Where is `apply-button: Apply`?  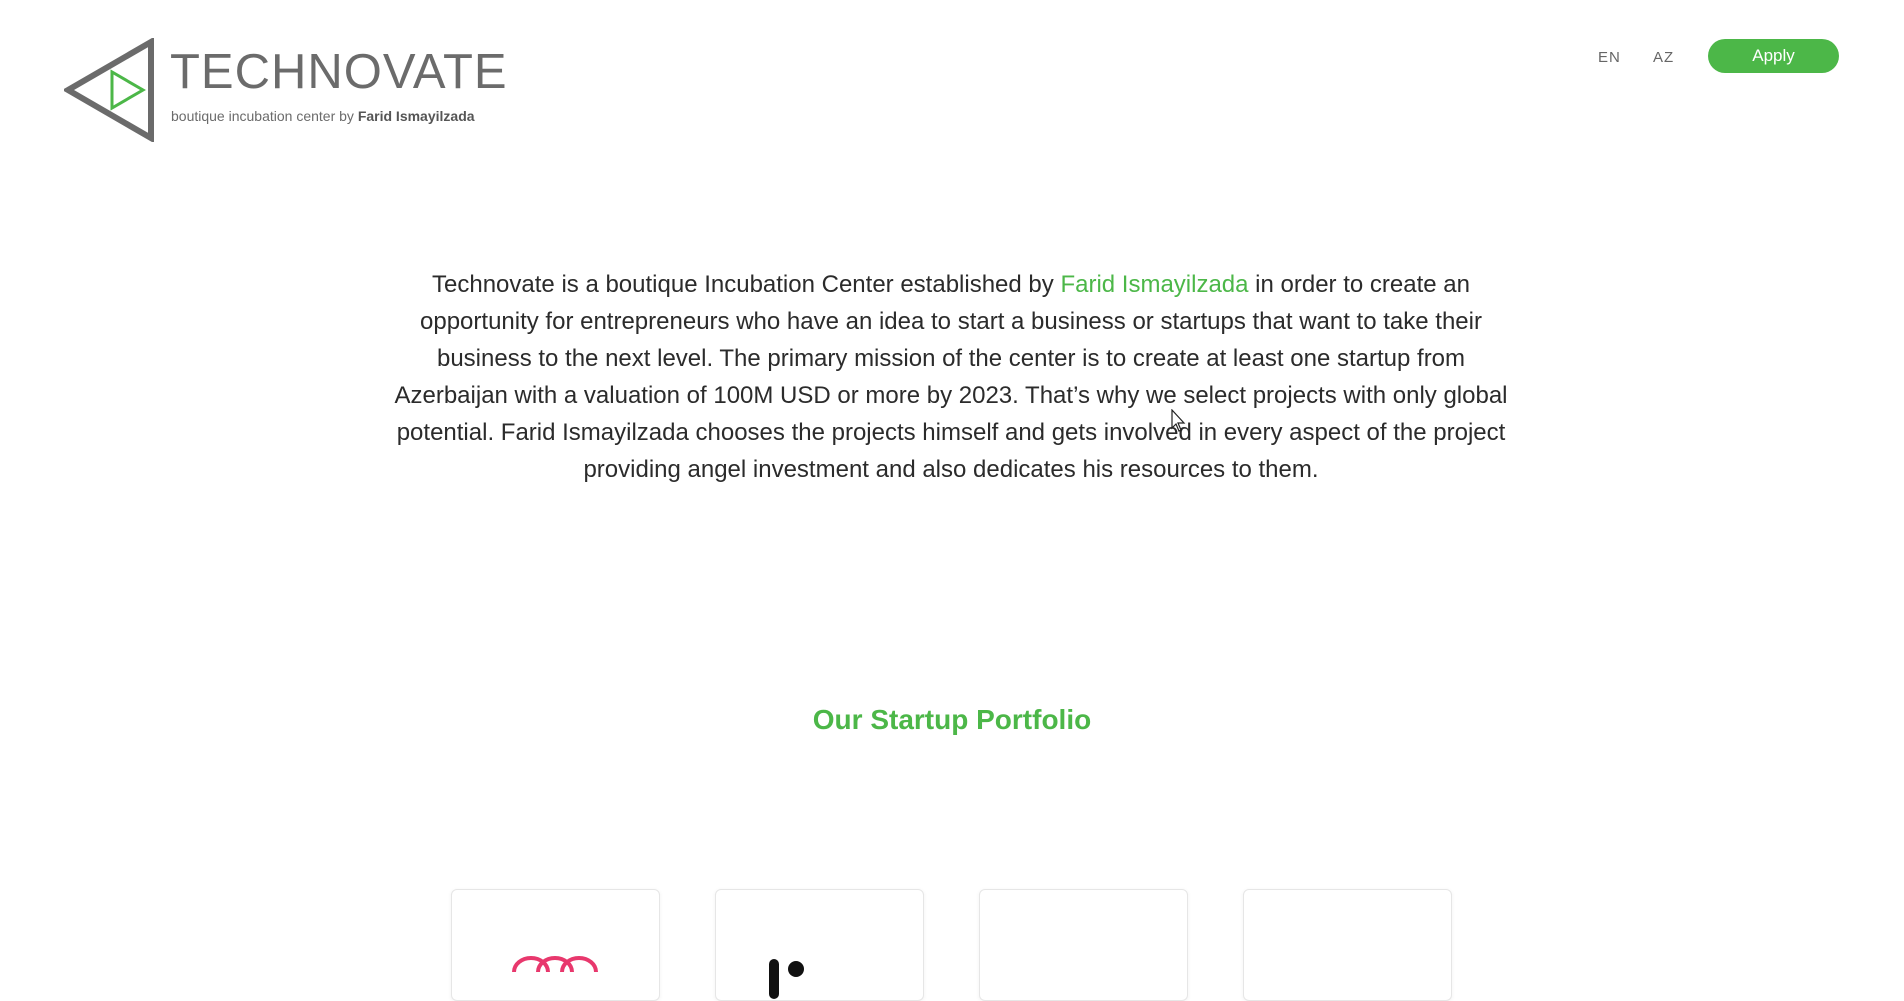
apply-button: Apply is located at coordinates (1773, 56).